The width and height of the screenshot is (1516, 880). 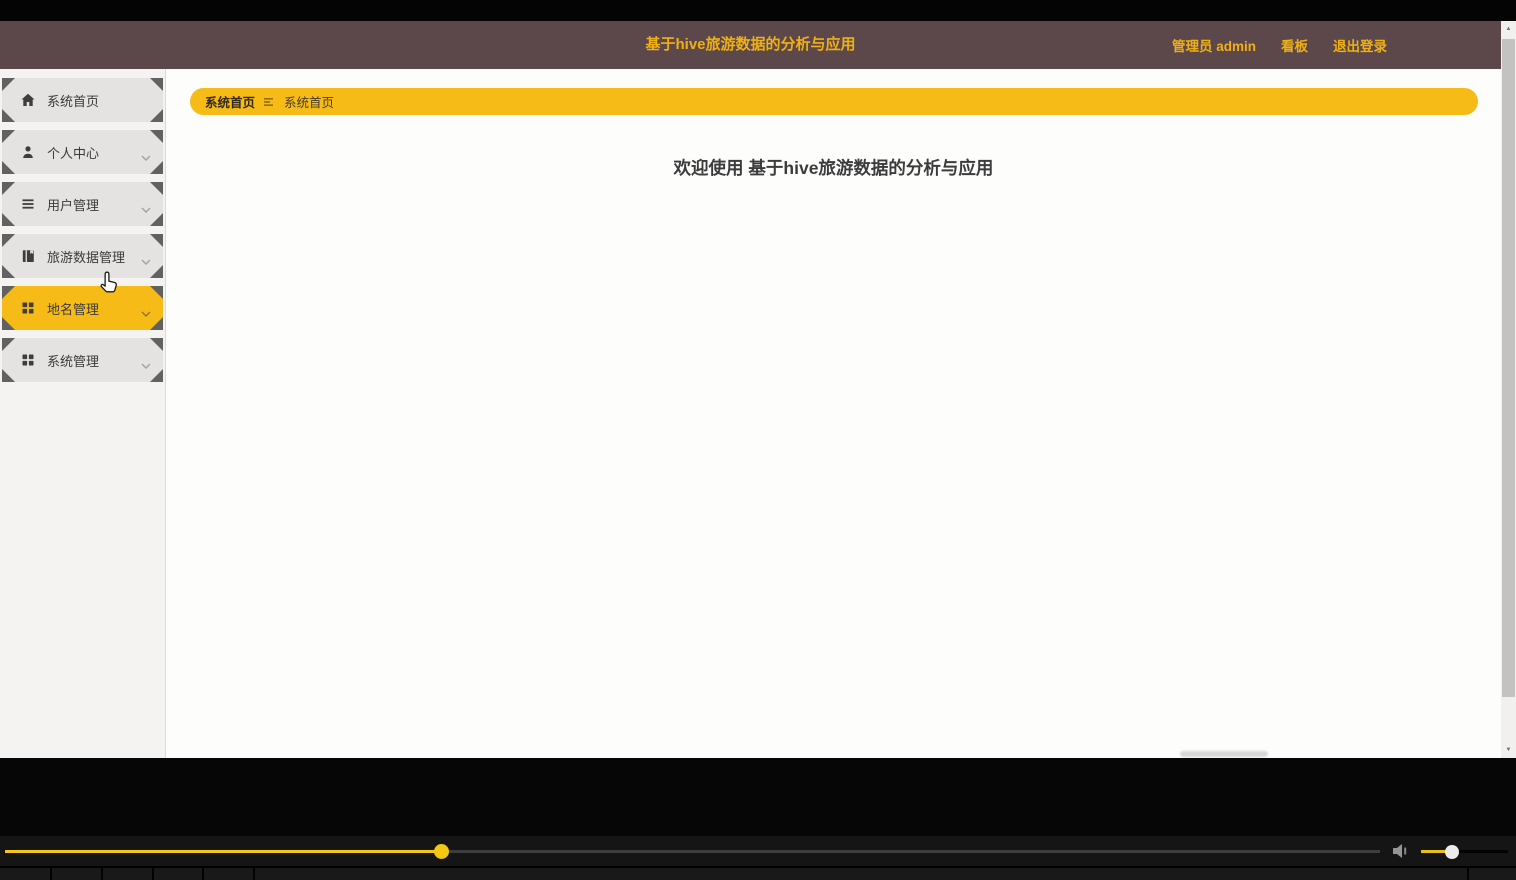 I want to click on page-scrollbar: ▲ ▼, so click(x=1508, y=389).